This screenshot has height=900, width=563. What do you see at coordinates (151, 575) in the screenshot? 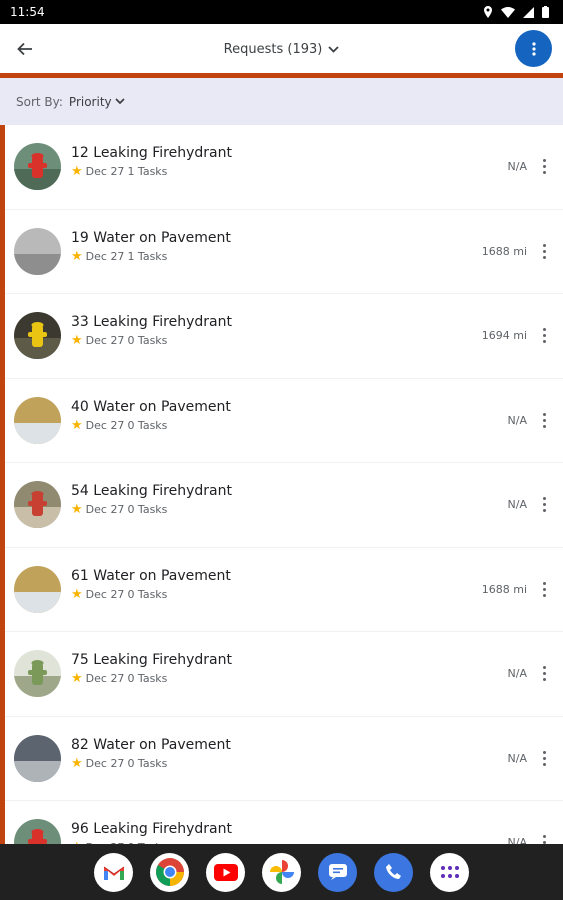
I see `request-title: 61 Water on Pavement` at bounding box center [151, 575].